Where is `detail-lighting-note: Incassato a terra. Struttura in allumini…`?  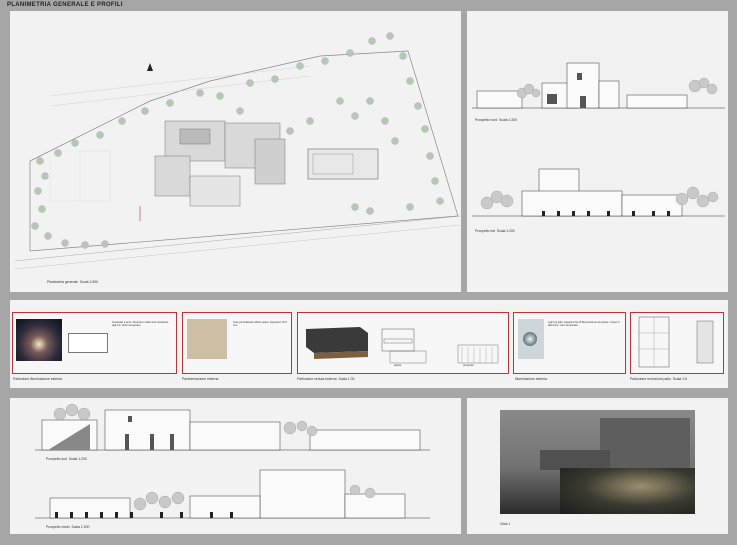
detail-lighting-note: Incassato a terra. Struttura in allumini… is located at coordinates (140, 324).